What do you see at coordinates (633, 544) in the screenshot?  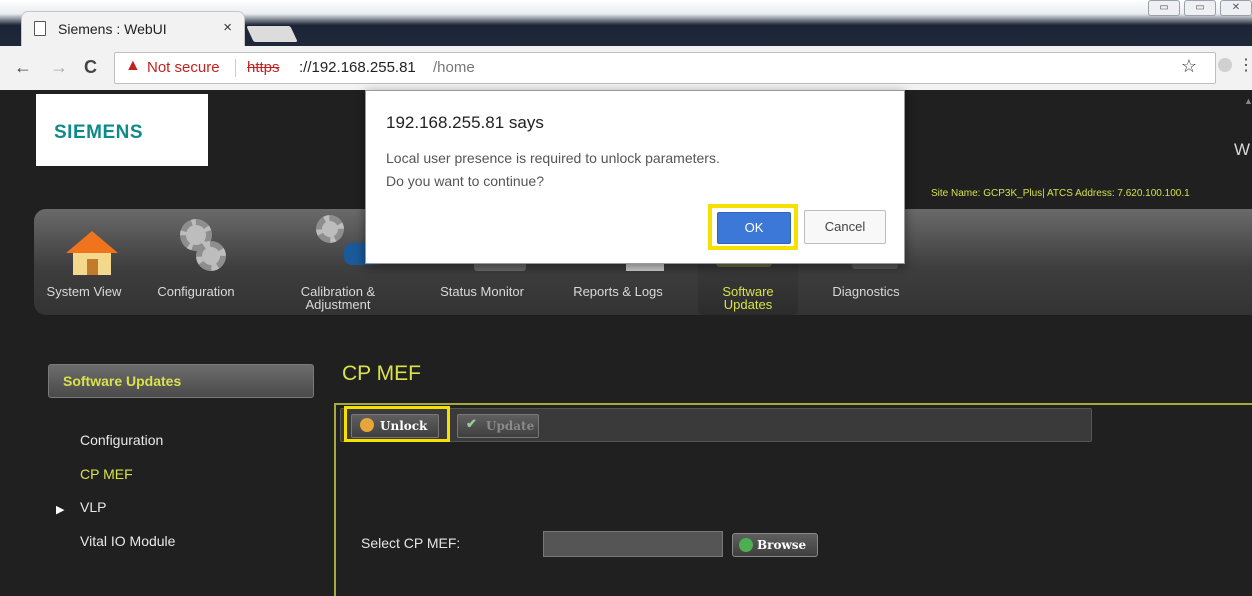 I see `file-path-input` at bounding box center [633, 544].